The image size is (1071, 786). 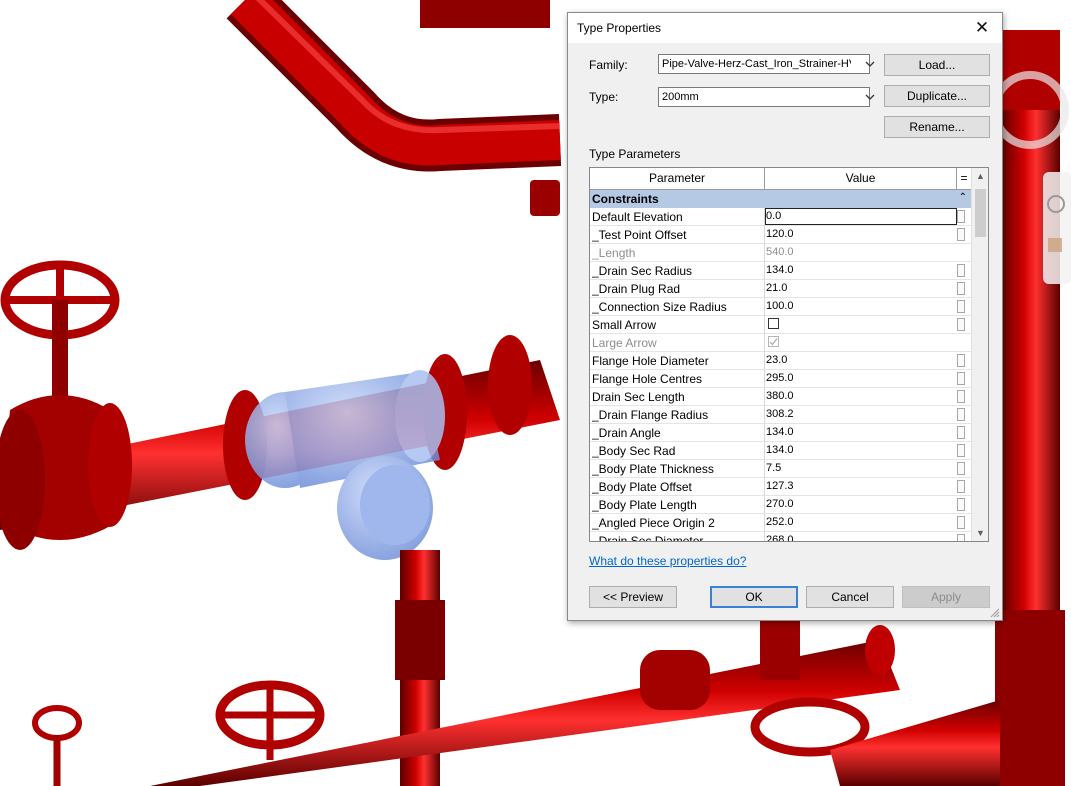 I want to click on parameter-row: _Drain Flange Radius 308.2, so click(x=780, y=415).